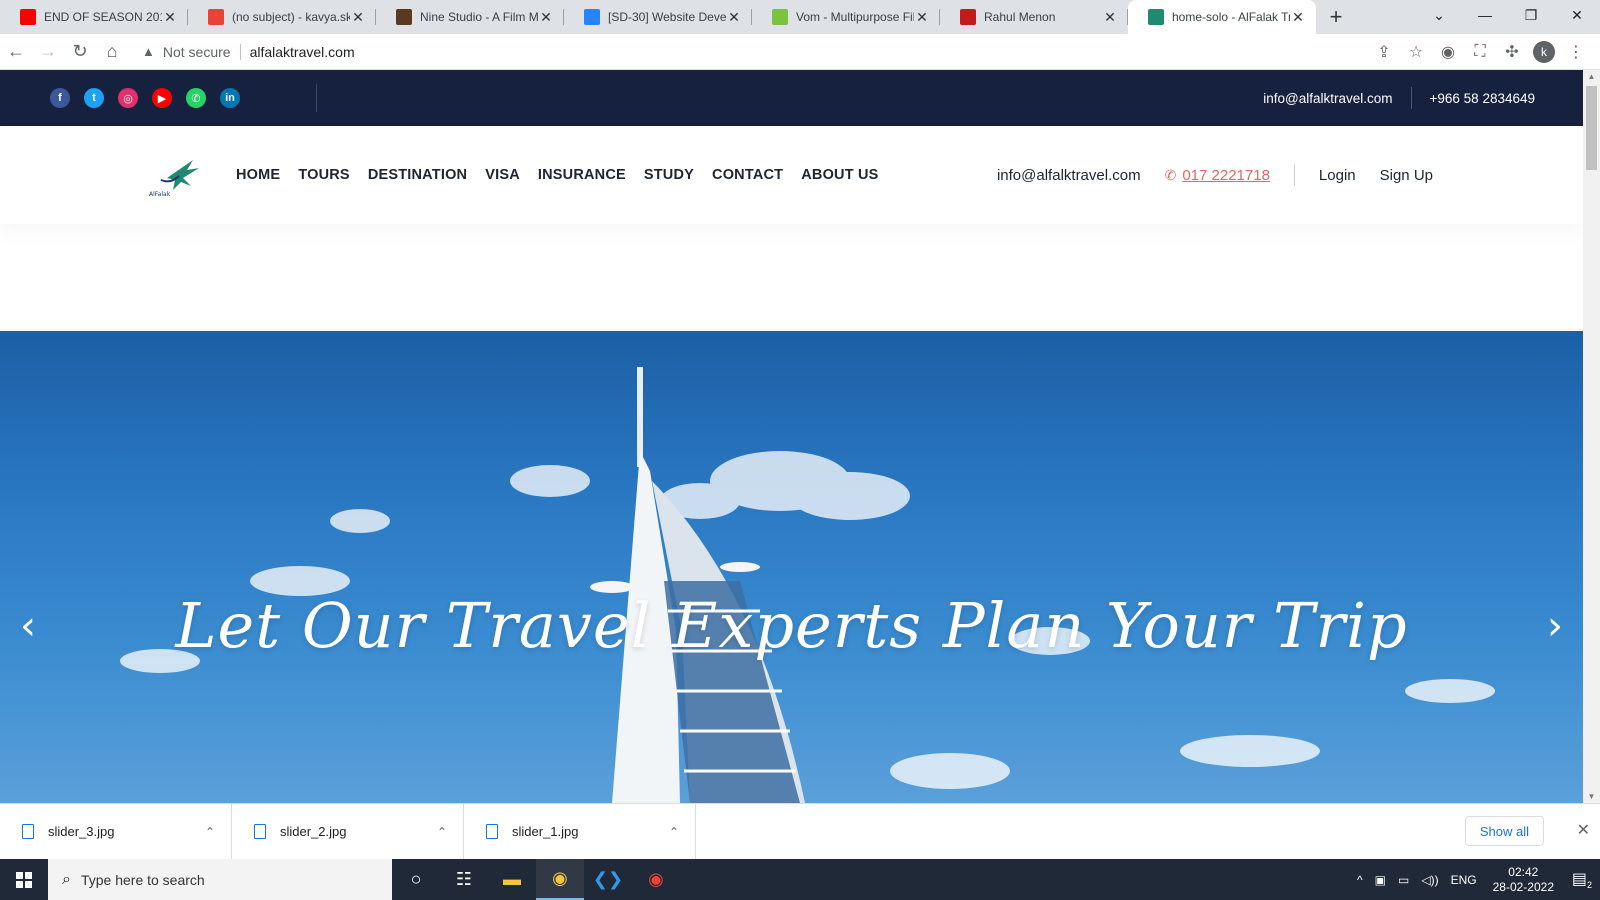  Describe the element at coordinates (112, 52) in the screenshot. I see `home-icon: ⌂` at that location.